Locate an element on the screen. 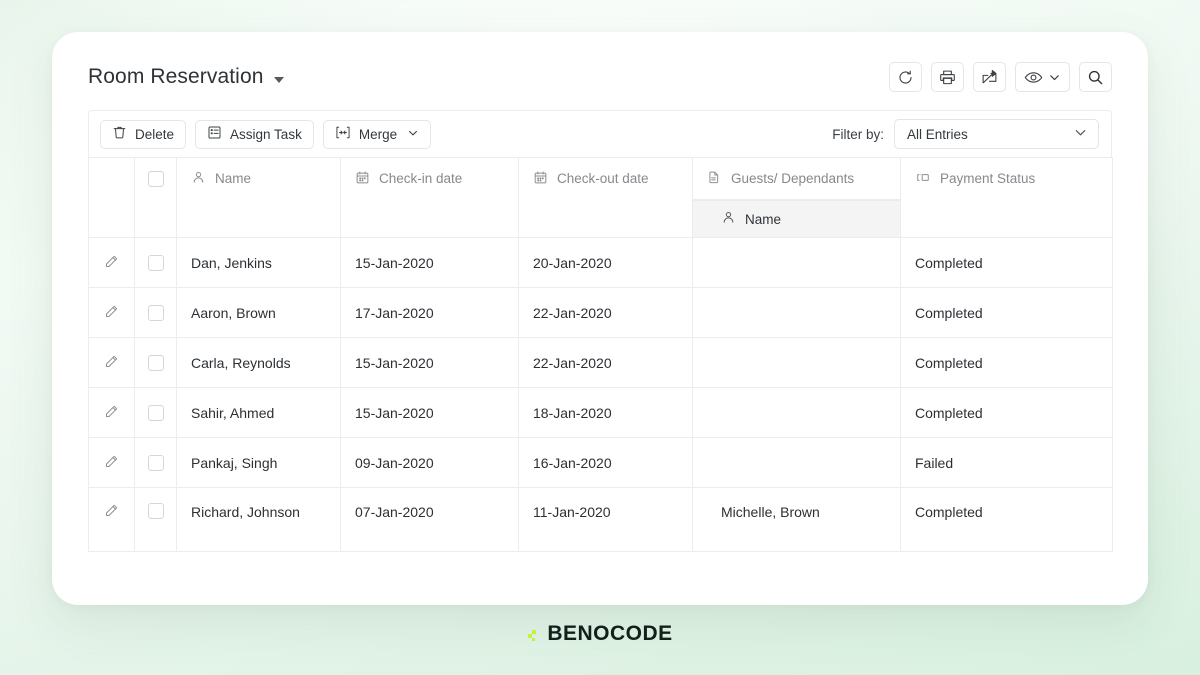  row-checkout: 20-Jan-2020 is located at coordinates (605, 262).